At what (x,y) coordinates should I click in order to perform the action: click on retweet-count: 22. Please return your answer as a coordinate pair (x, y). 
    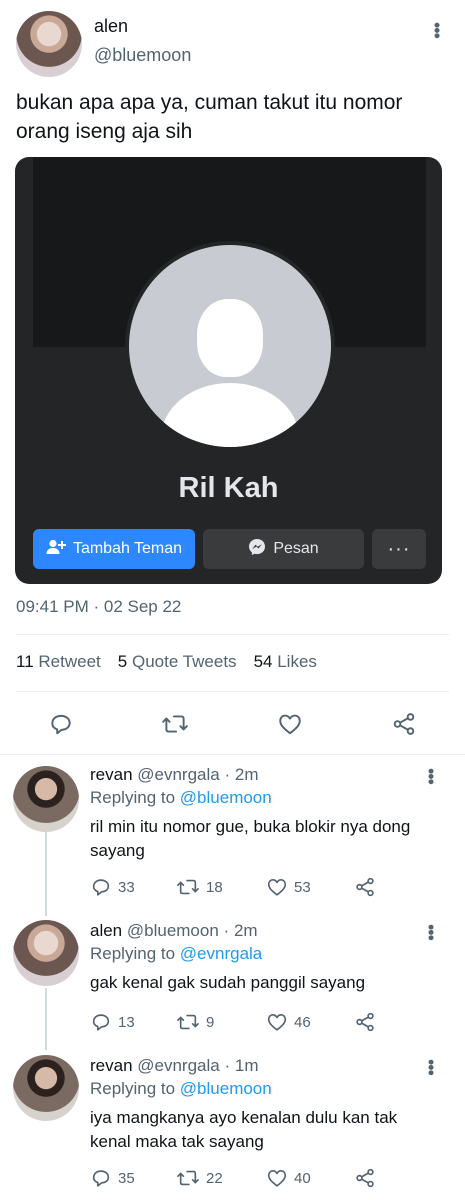
    Looking at the image, I should click on (214, 1178).